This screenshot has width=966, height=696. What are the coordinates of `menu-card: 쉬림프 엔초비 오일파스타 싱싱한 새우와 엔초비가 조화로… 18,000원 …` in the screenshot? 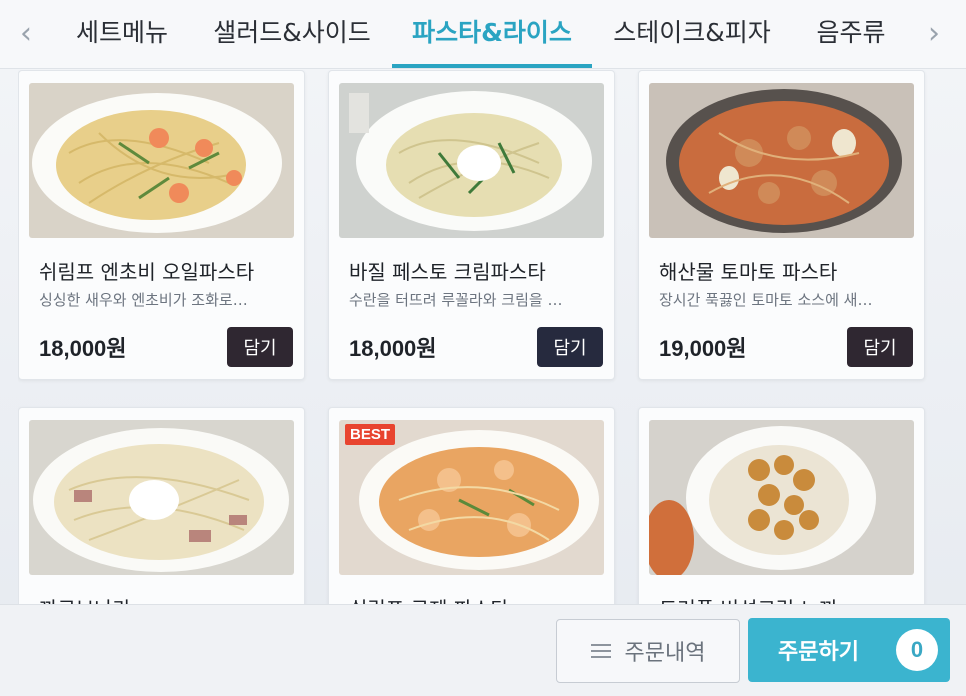 It's located at (161, 225).